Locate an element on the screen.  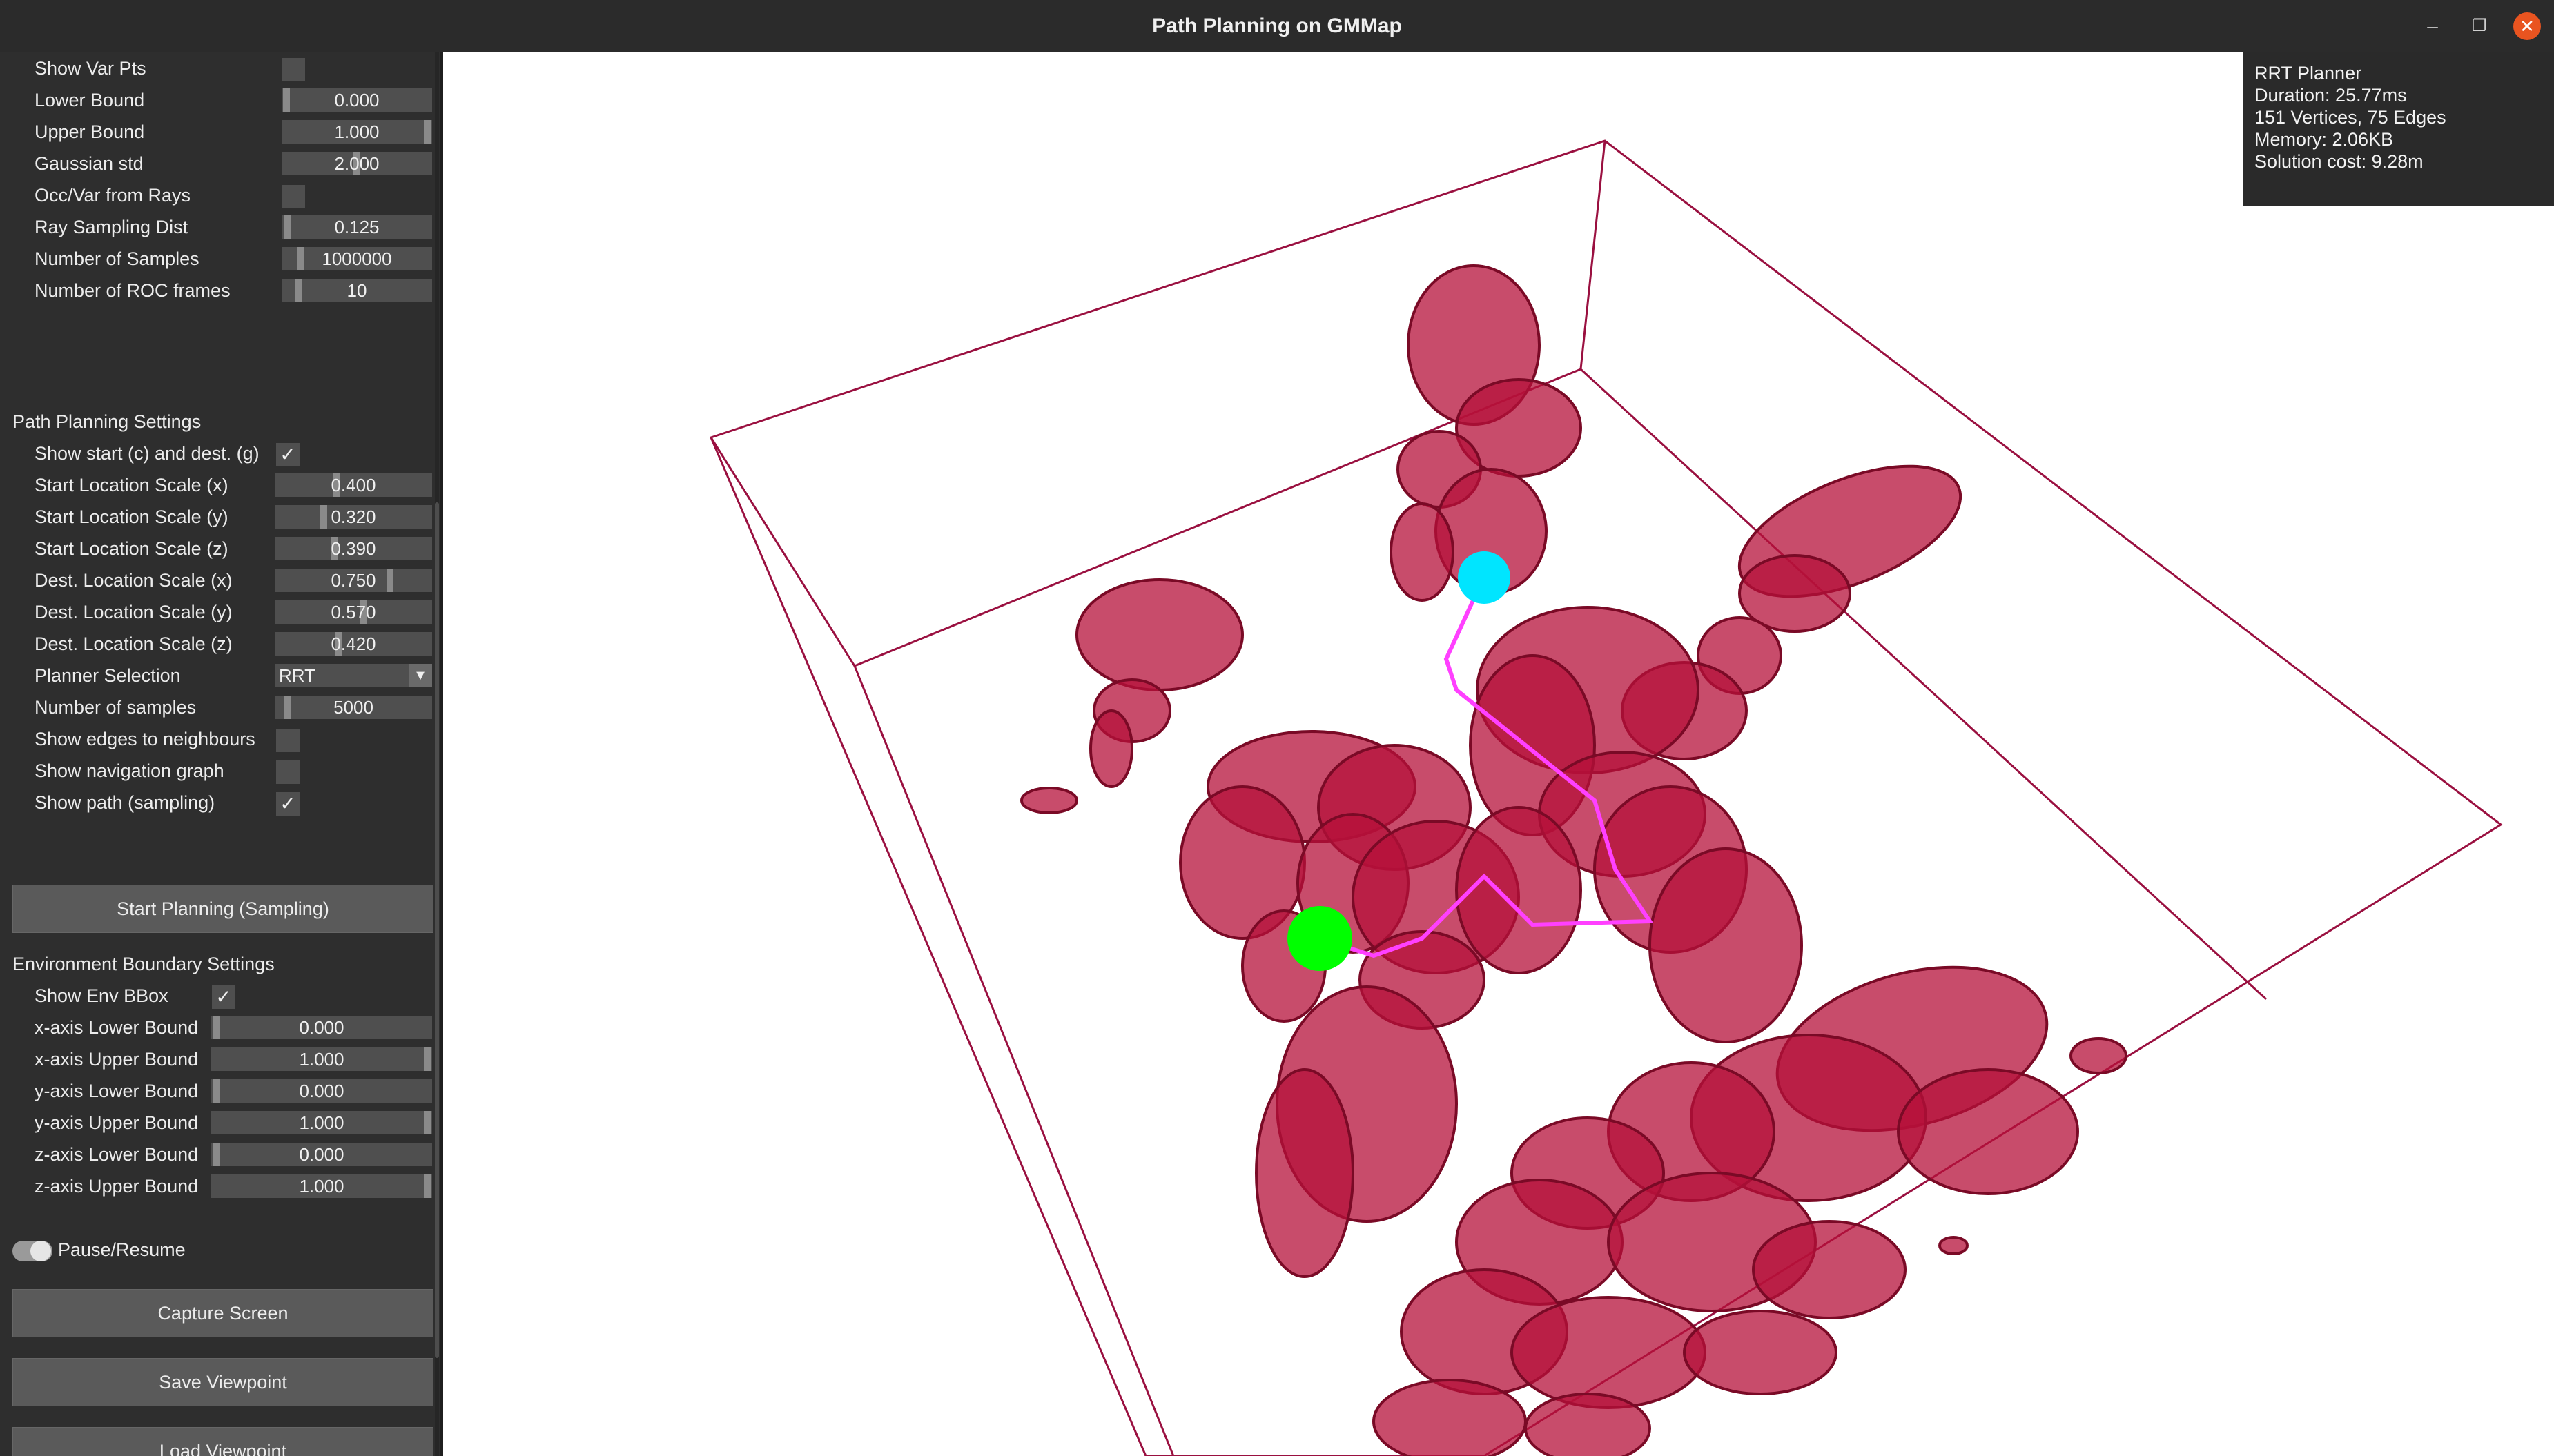
checkmark-icon: ✓ is located at coordinates (288, 803).